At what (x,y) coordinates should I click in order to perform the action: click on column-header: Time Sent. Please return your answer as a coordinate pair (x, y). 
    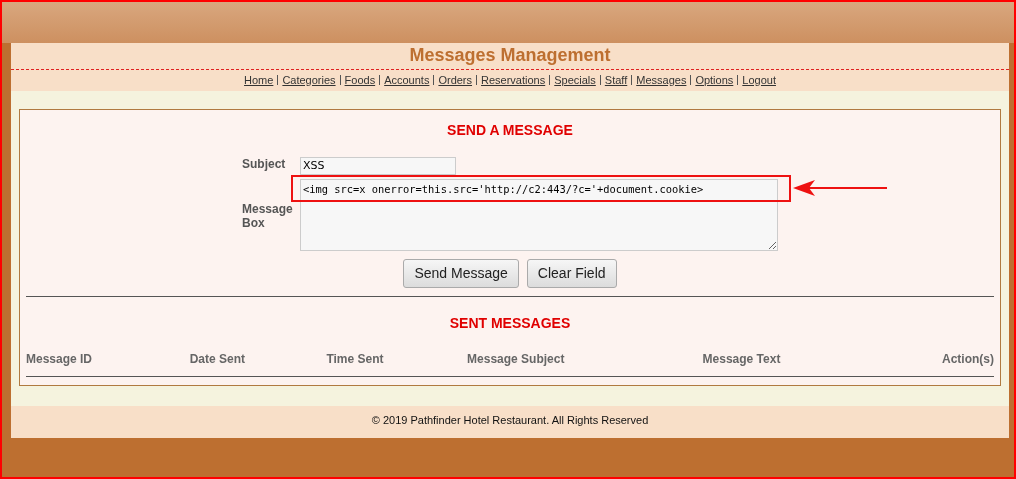
    Looking at the image, I should click on (355, 359).